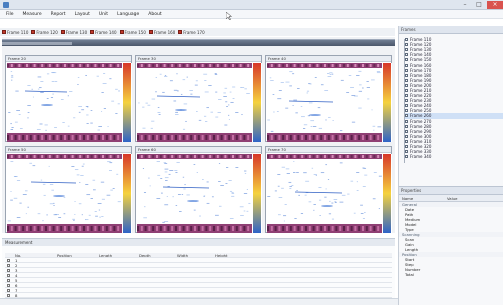 This screenshot has width=503, height=305. I want to click on menu-about: About, so click(154, 14).